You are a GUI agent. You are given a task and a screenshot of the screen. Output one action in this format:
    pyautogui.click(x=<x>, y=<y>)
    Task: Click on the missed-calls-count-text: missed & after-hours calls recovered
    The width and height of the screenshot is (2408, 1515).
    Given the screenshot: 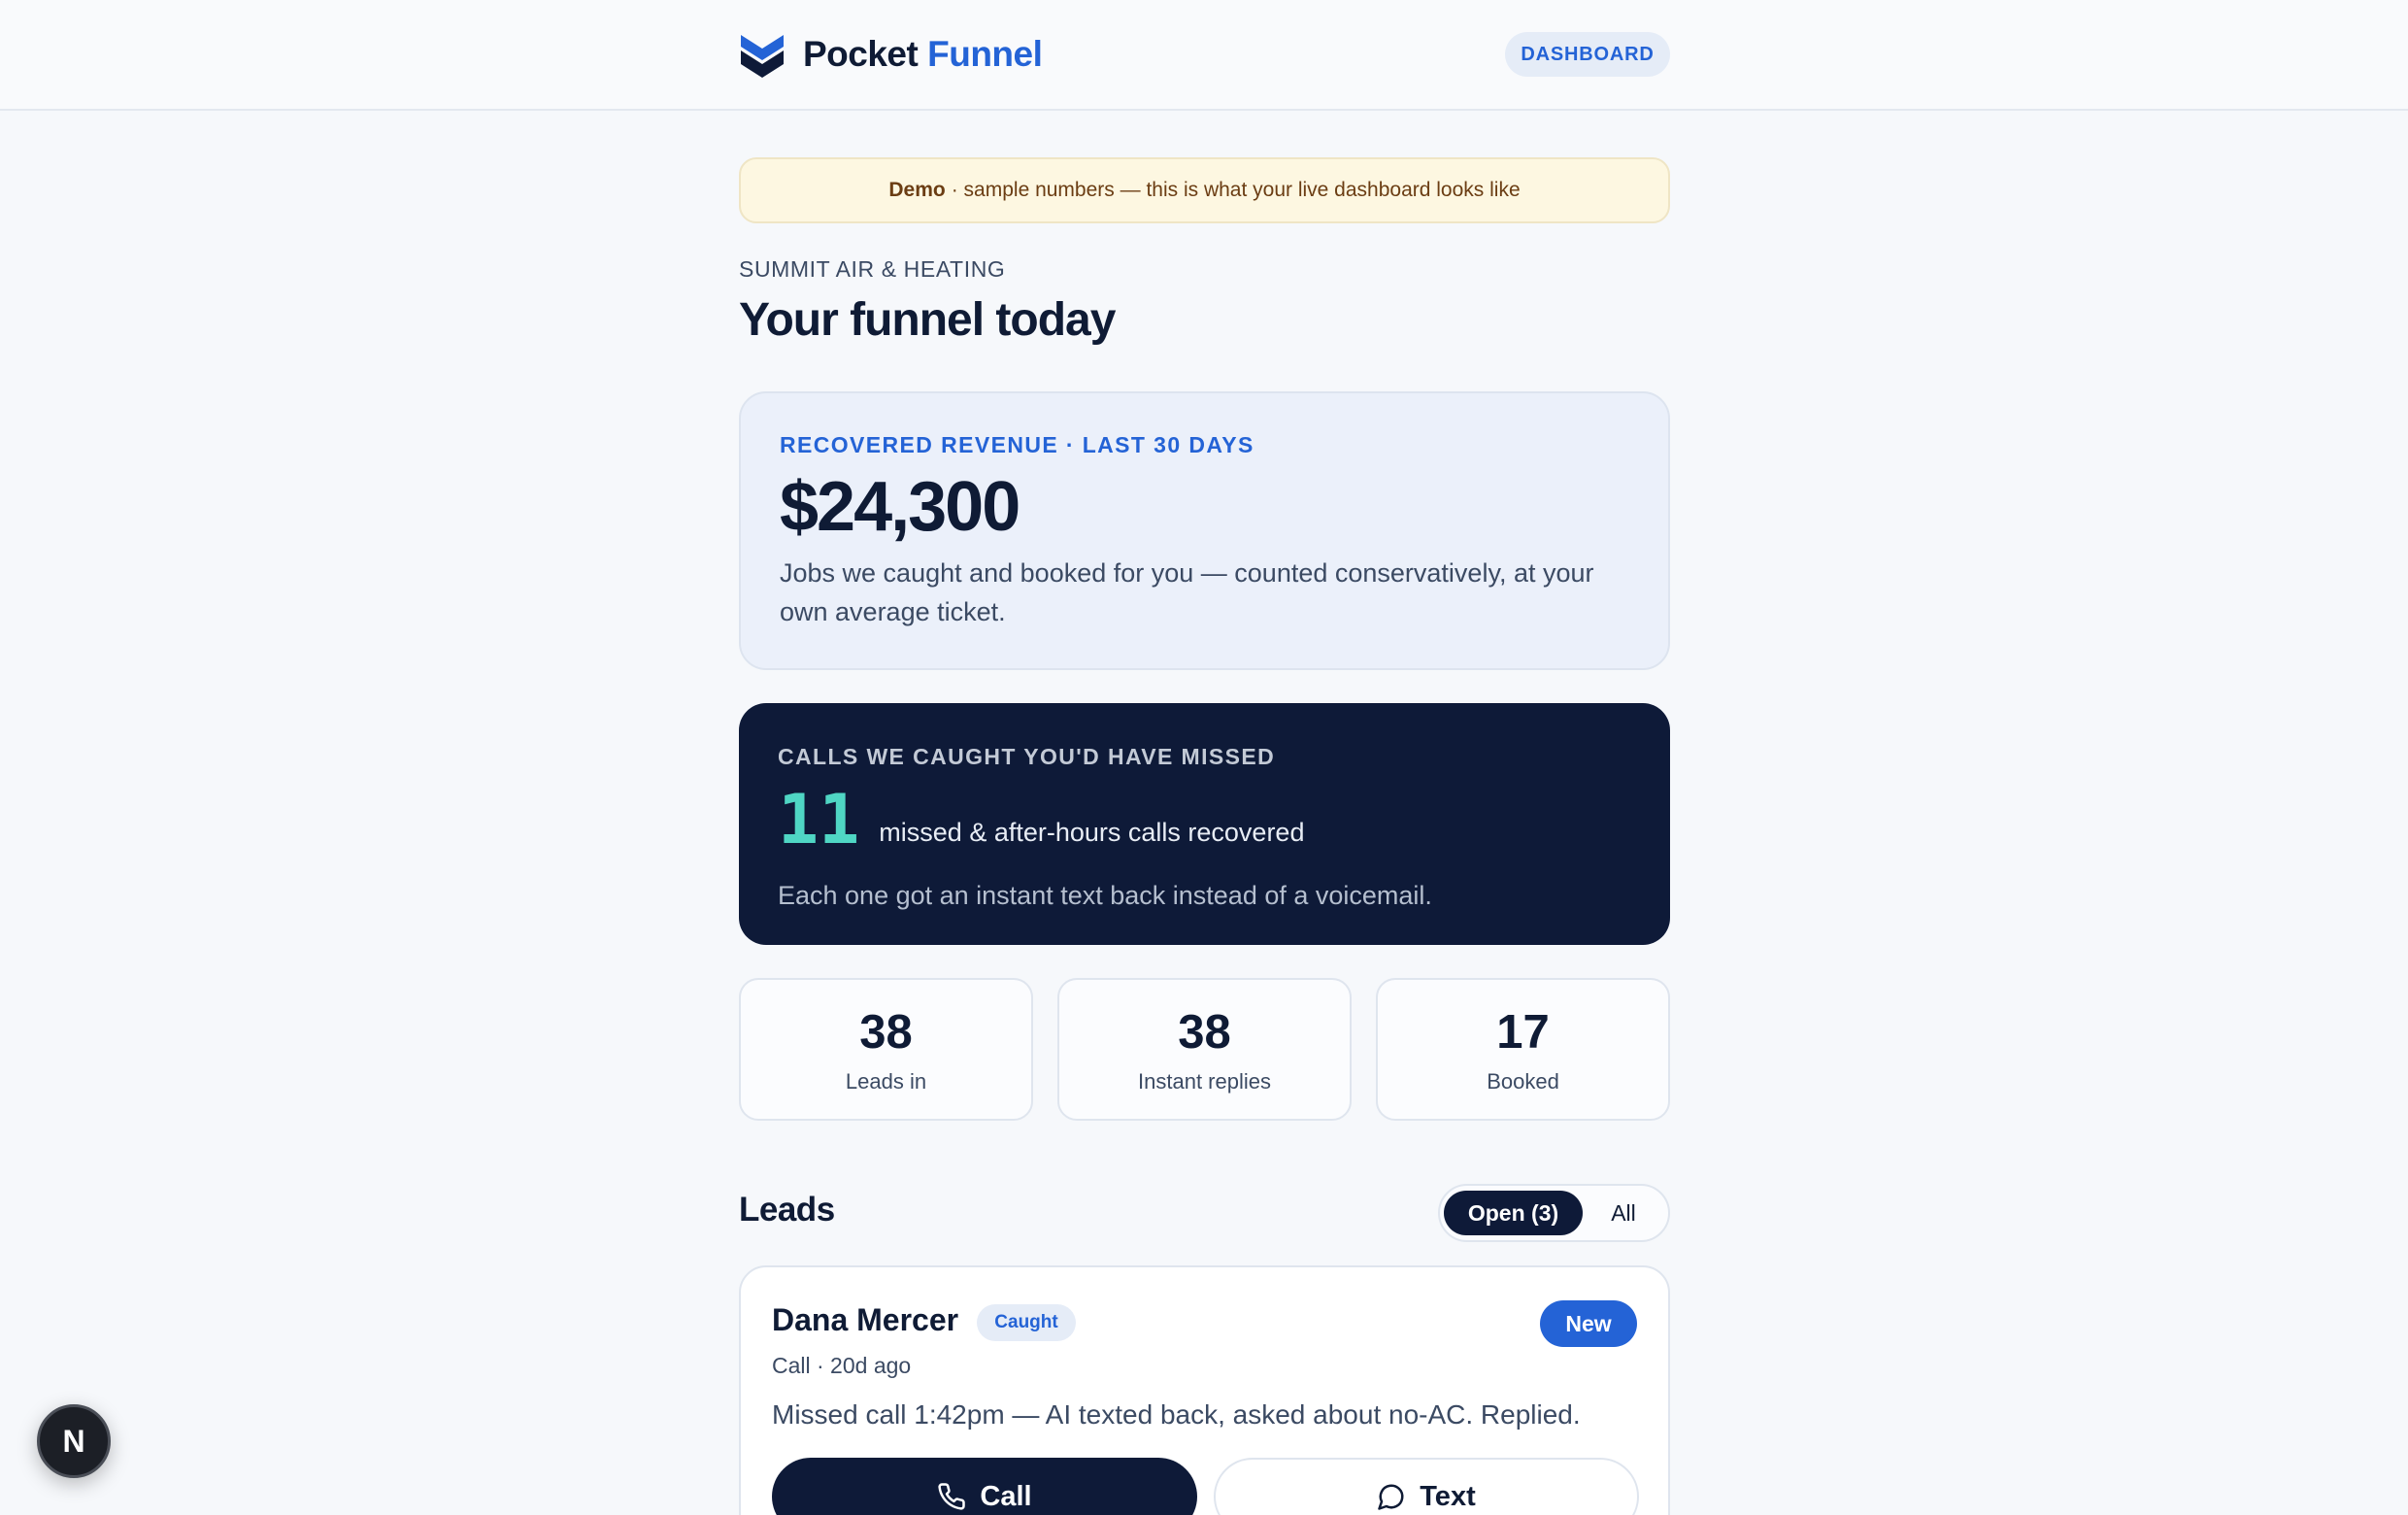 What is the action you would take?
    pyautogui.click(x=1092, y=832)
    